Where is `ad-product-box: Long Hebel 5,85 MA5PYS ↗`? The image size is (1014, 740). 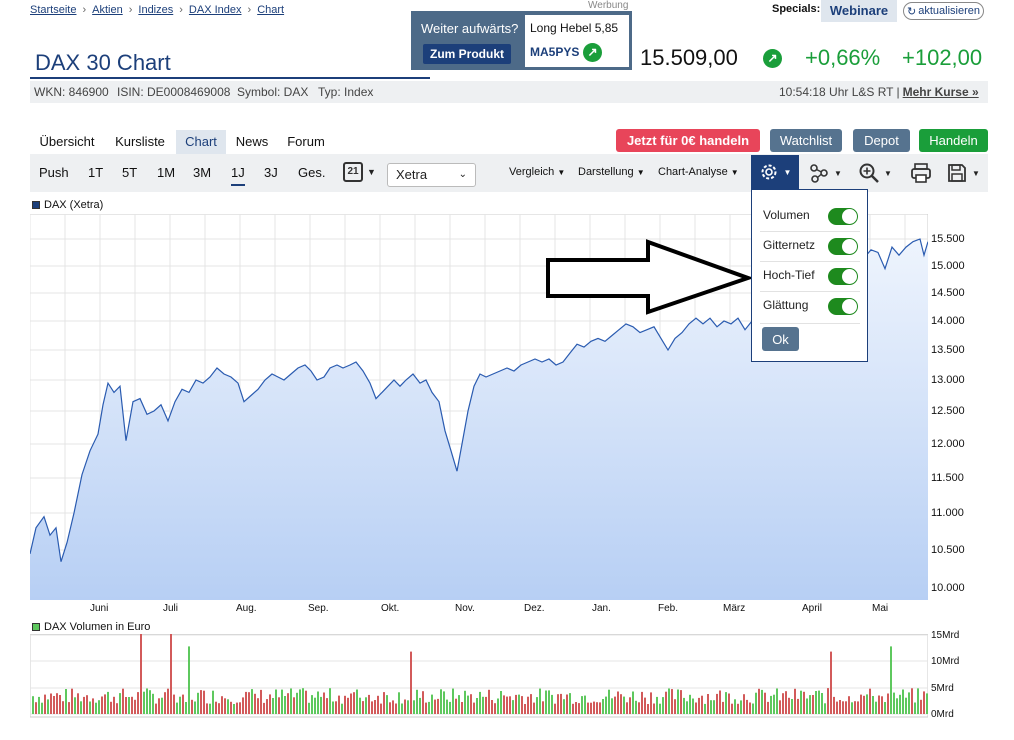 ad-product-box: Long Hebel 5,85 MA5PYS ↗ is located at coordinates (577, 41).